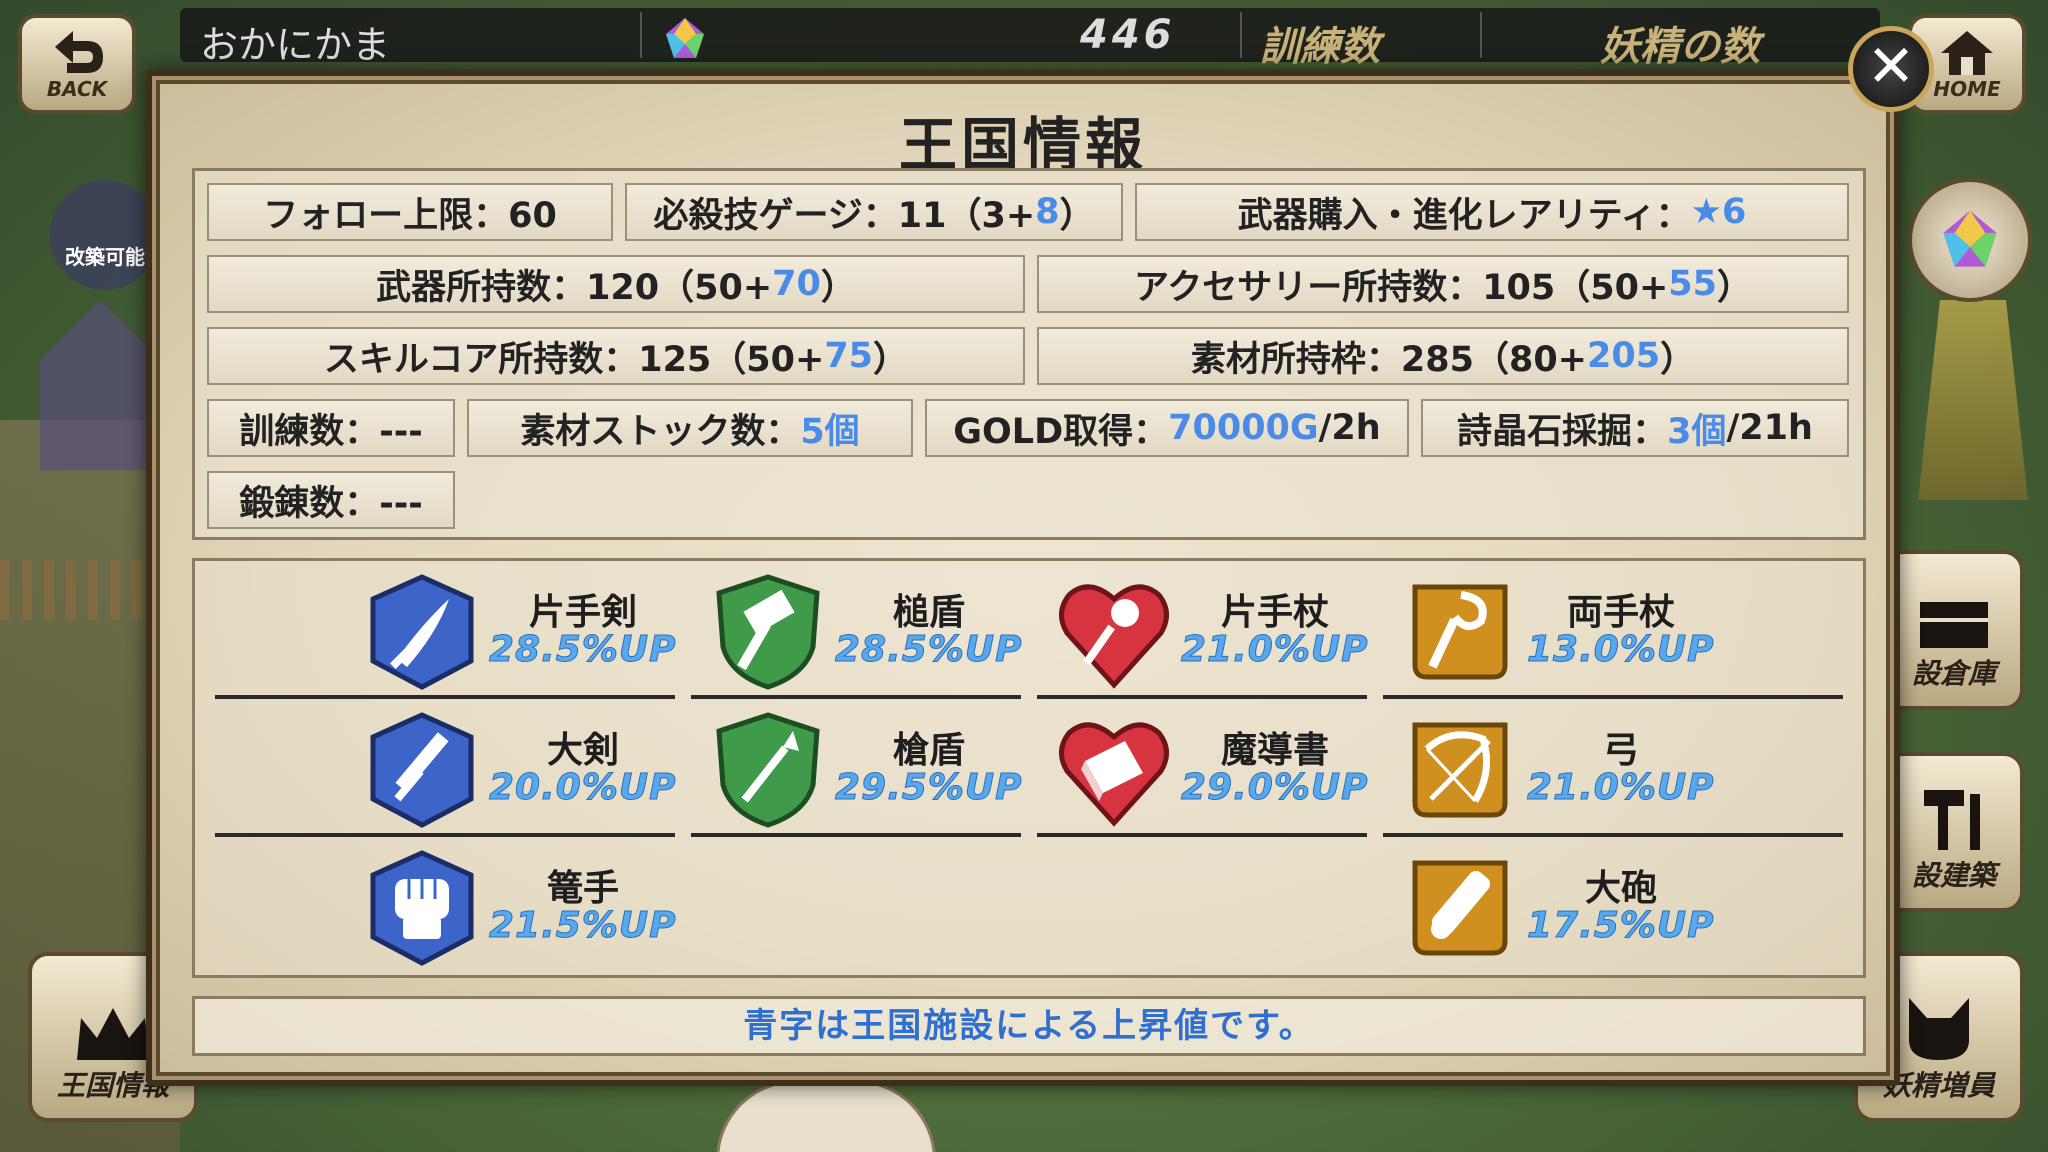  Describe the element at coordinates (582, 612) in the screenshot. I see `weapon-name: 片手剣` at that location.